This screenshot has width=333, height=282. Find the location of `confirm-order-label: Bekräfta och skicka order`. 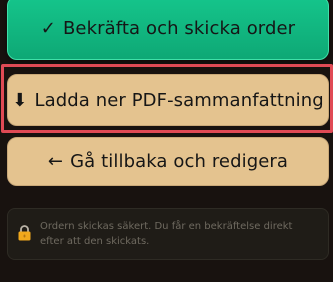

confirm-order-label: Bekräfta och skicka order is located at coordinates (179, 28).